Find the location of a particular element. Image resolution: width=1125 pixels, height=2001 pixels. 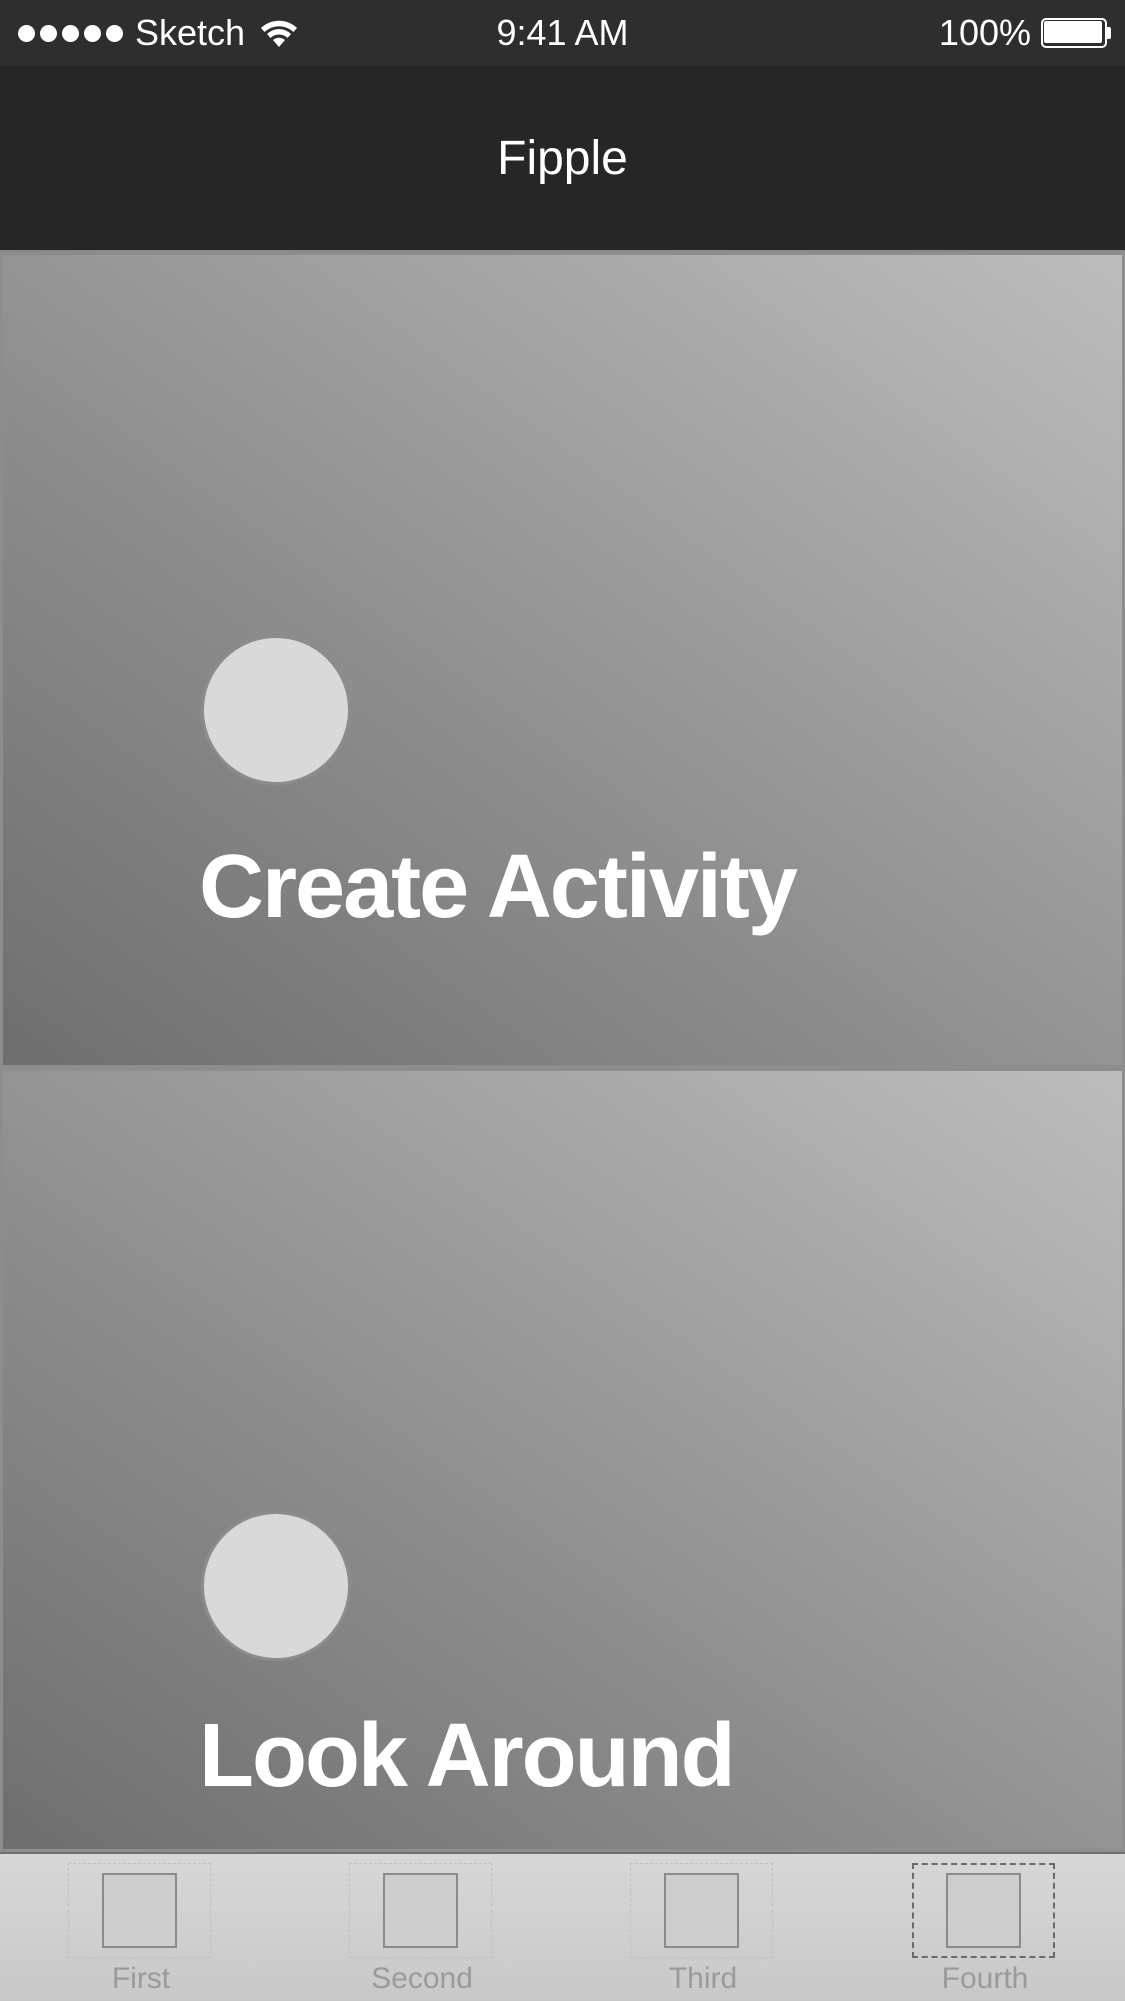

tab-bar: First Second Third Fourth is located at coordinates (562, 1926).